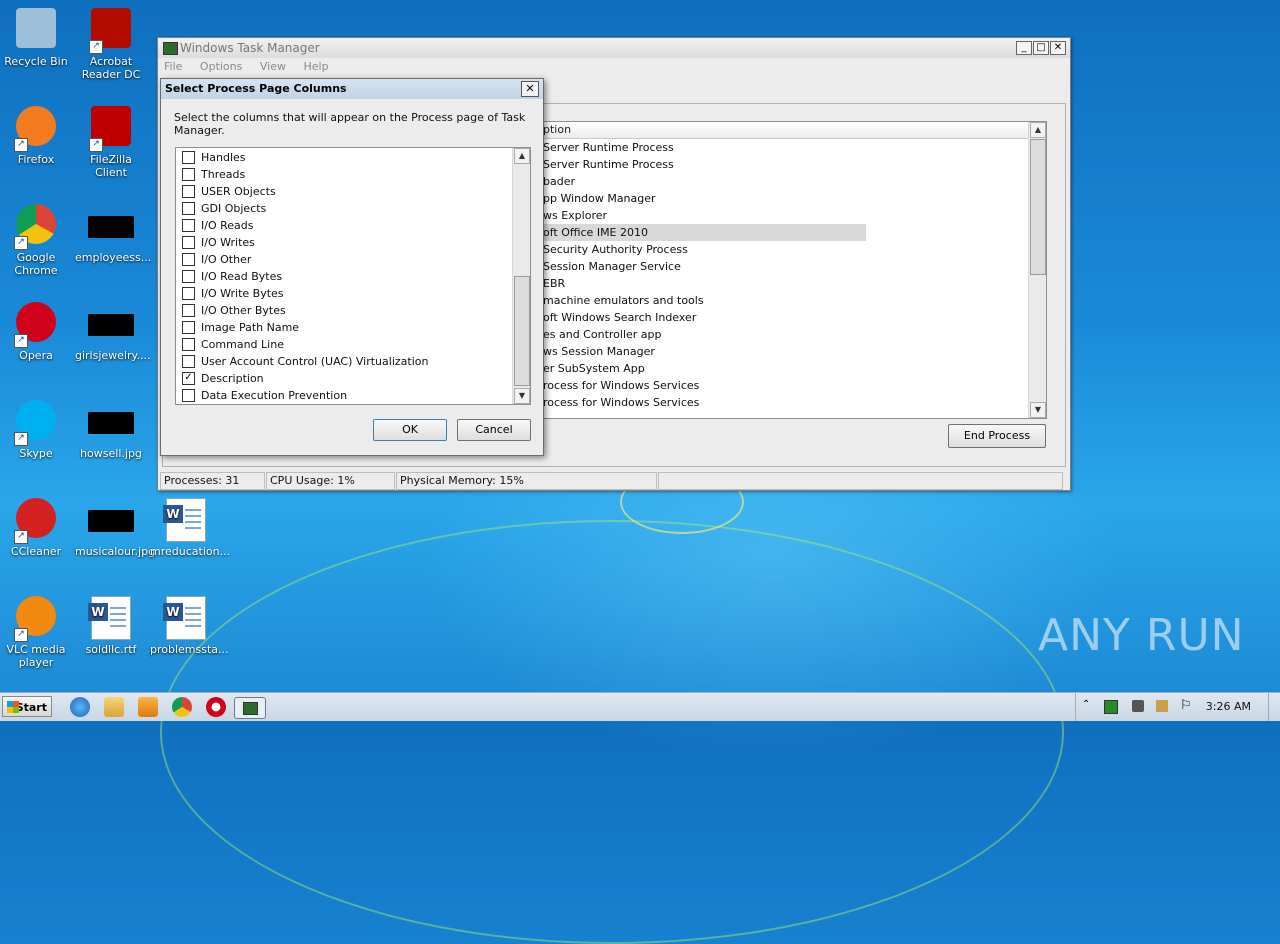 This screenshot has height=944, width=1280. Describe the element at coordinates (602, 334) in the screenshot. I see `process-row: es and Controller app` at that location.